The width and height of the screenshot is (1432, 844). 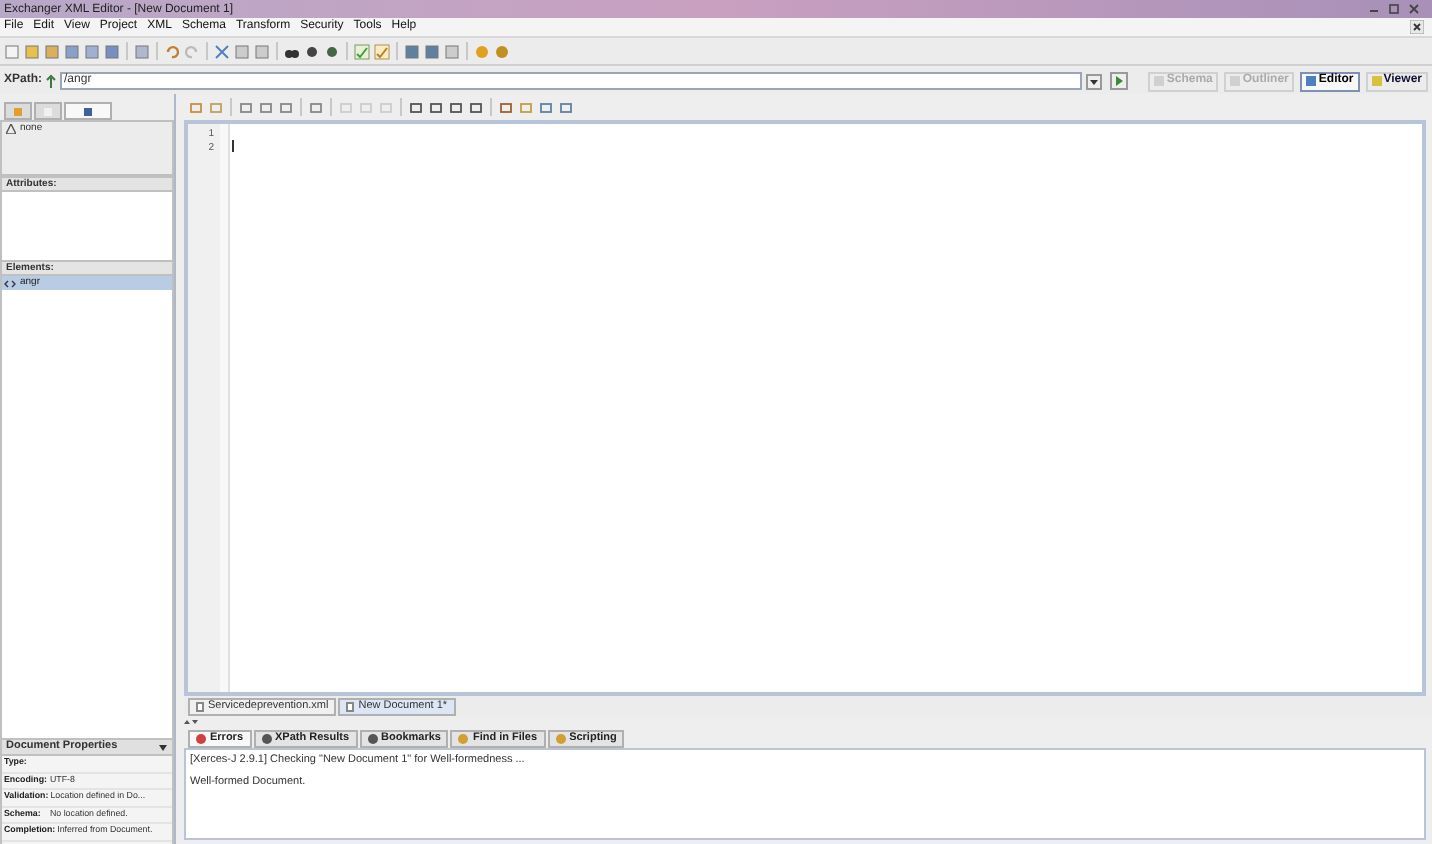 I want to click on caret-icon, so click(x=163, y=747).